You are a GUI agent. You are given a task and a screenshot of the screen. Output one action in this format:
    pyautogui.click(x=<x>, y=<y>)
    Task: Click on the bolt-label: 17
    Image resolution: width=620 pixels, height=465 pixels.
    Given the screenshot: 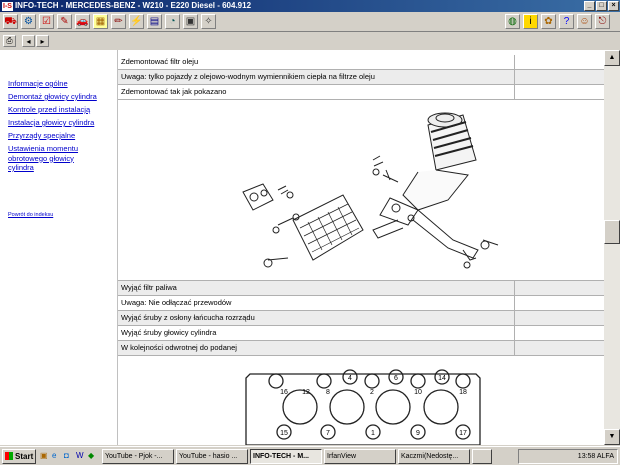 What is the action you would take?
    pyautogui.click(x=463, y=433)
    